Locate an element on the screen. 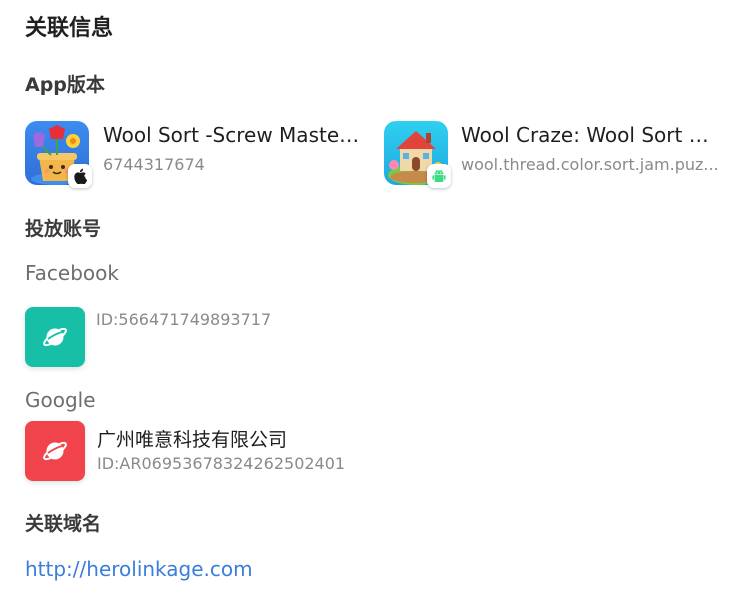  app-card-ios: Wool Sort -Screw Master ... 6744317674 is located at coordinates (195, 154).